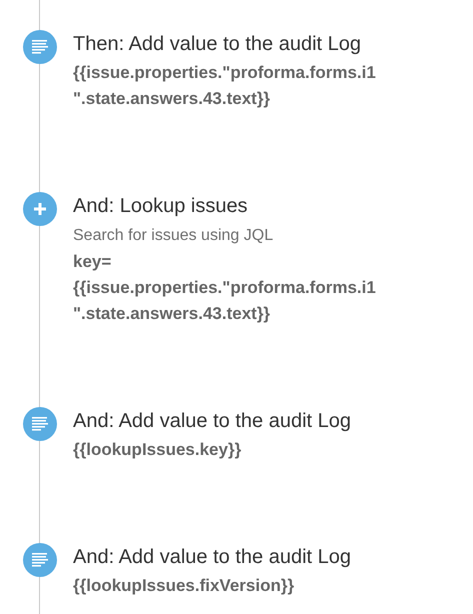  What do you see at coordinates (161, 206) in the screenshot?
I see `step-title: And: Lookup issues` at bounding box center [161, 206].